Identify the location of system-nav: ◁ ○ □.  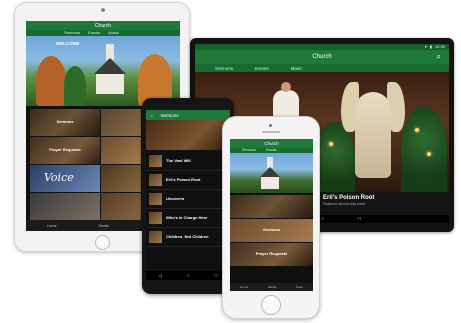
(188, 275).